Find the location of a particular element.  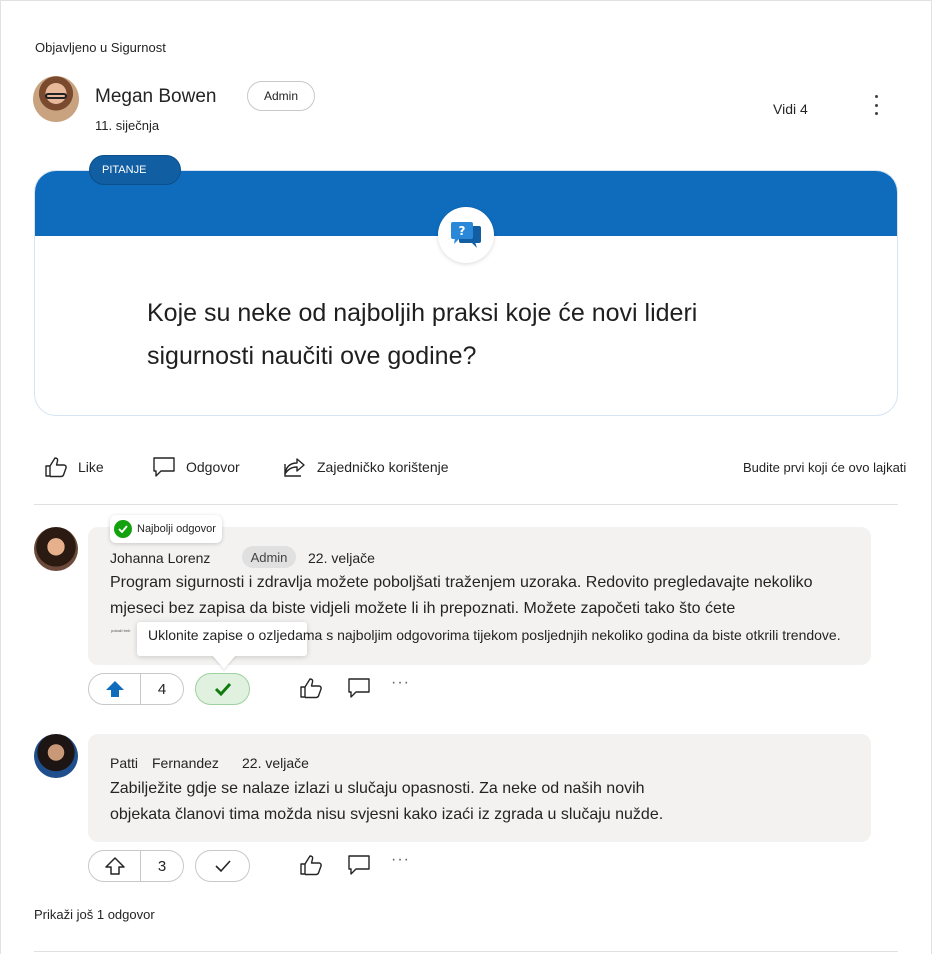

share-button: Zajedničko korištenje is located at coordinates (366, 467).